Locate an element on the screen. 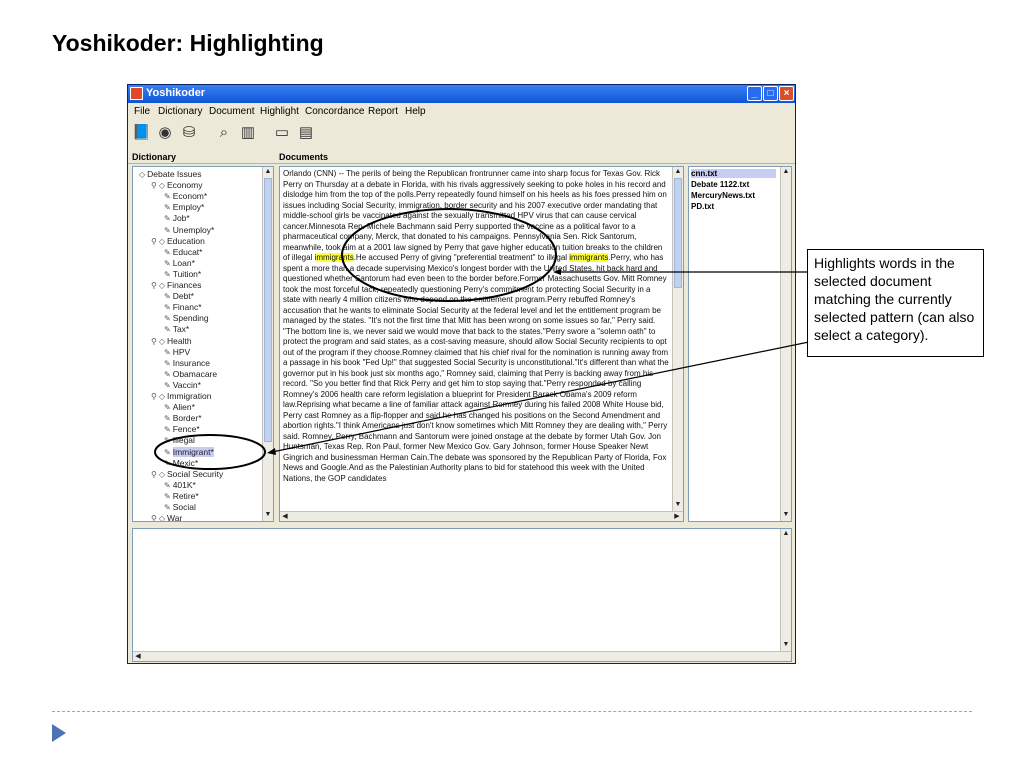 The height and width of the screenshot is (768, 1024). highlight-ellipse is located at coordinates (449, 255).